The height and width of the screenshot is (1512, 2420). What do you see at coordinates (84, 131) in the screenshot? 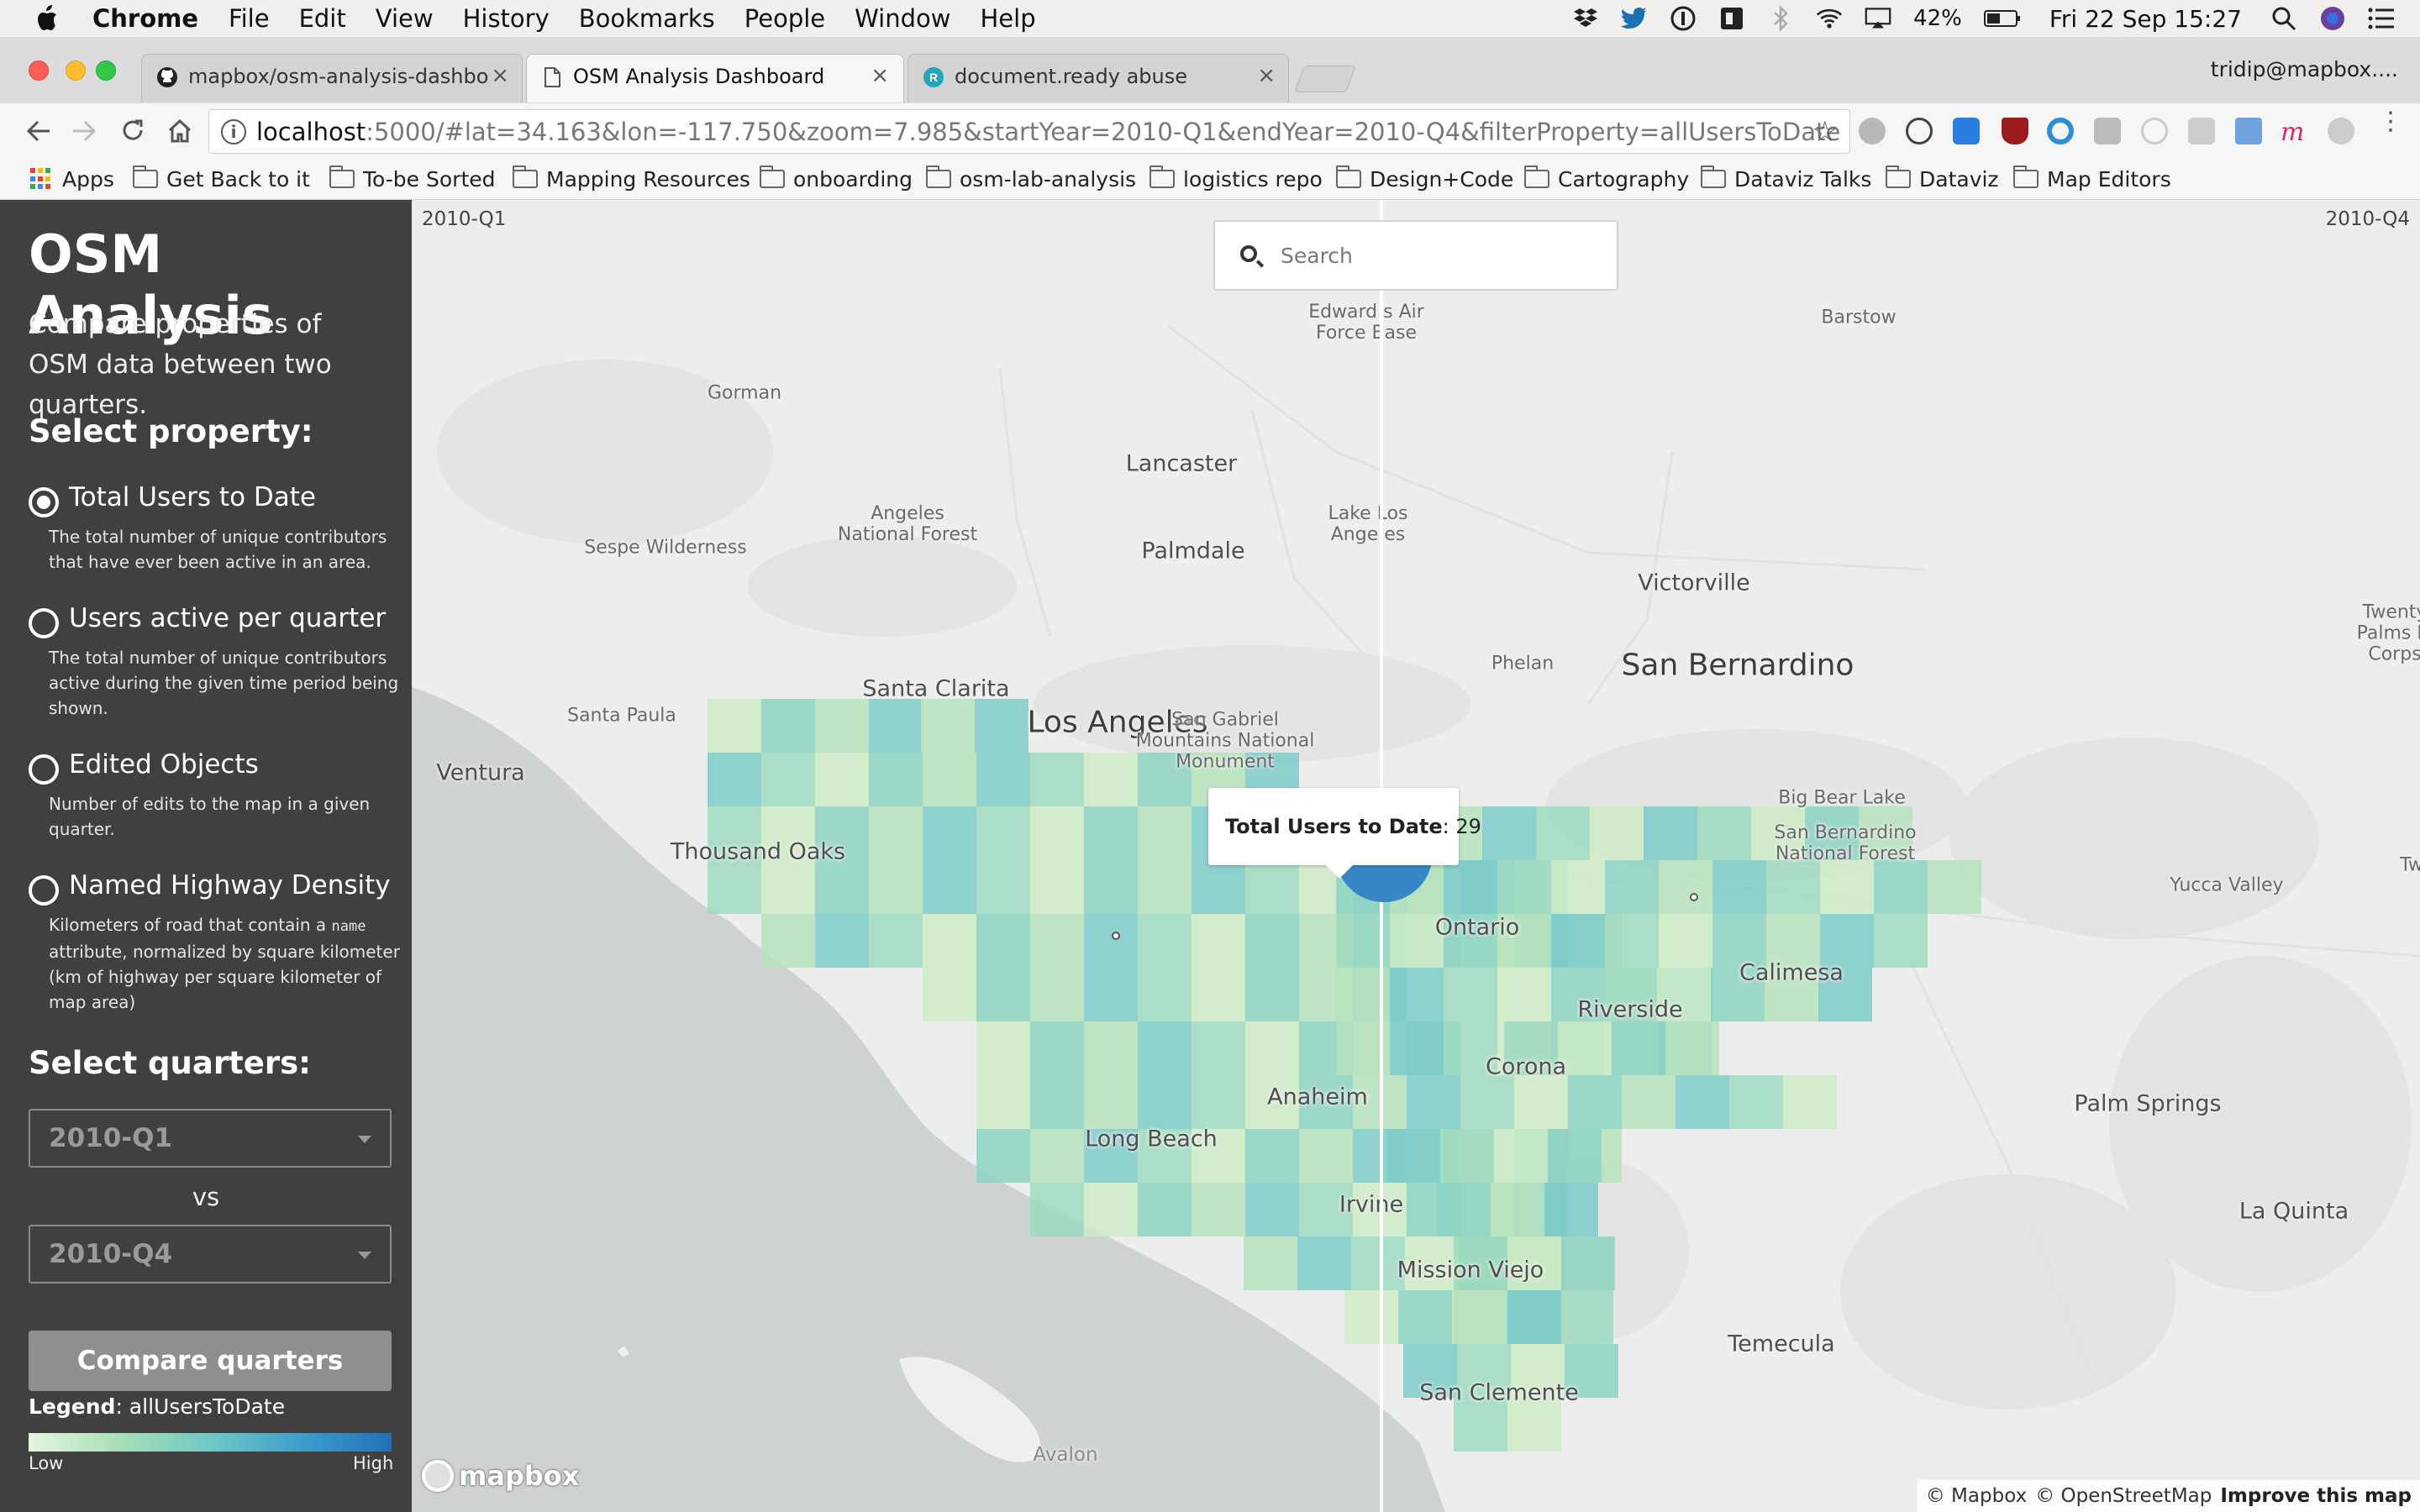
I see `forward-button` at bounding box center [84, 131].